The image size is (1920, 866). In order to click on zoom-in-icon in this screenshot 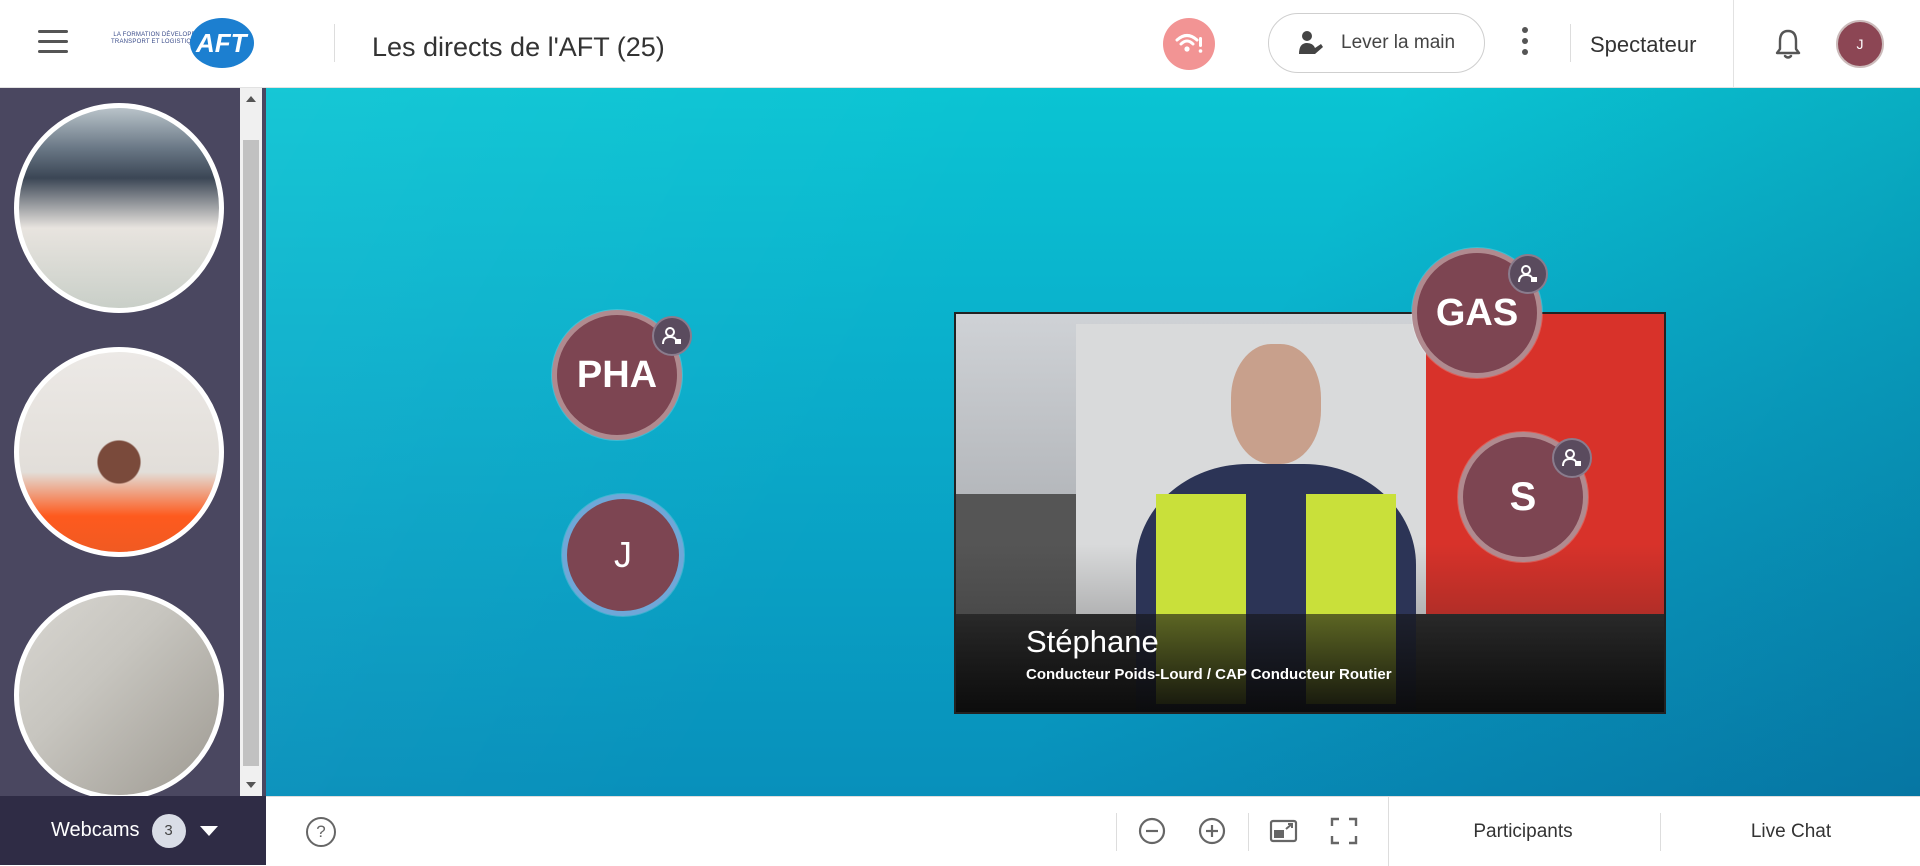, I will do `click(1212, 831)`.